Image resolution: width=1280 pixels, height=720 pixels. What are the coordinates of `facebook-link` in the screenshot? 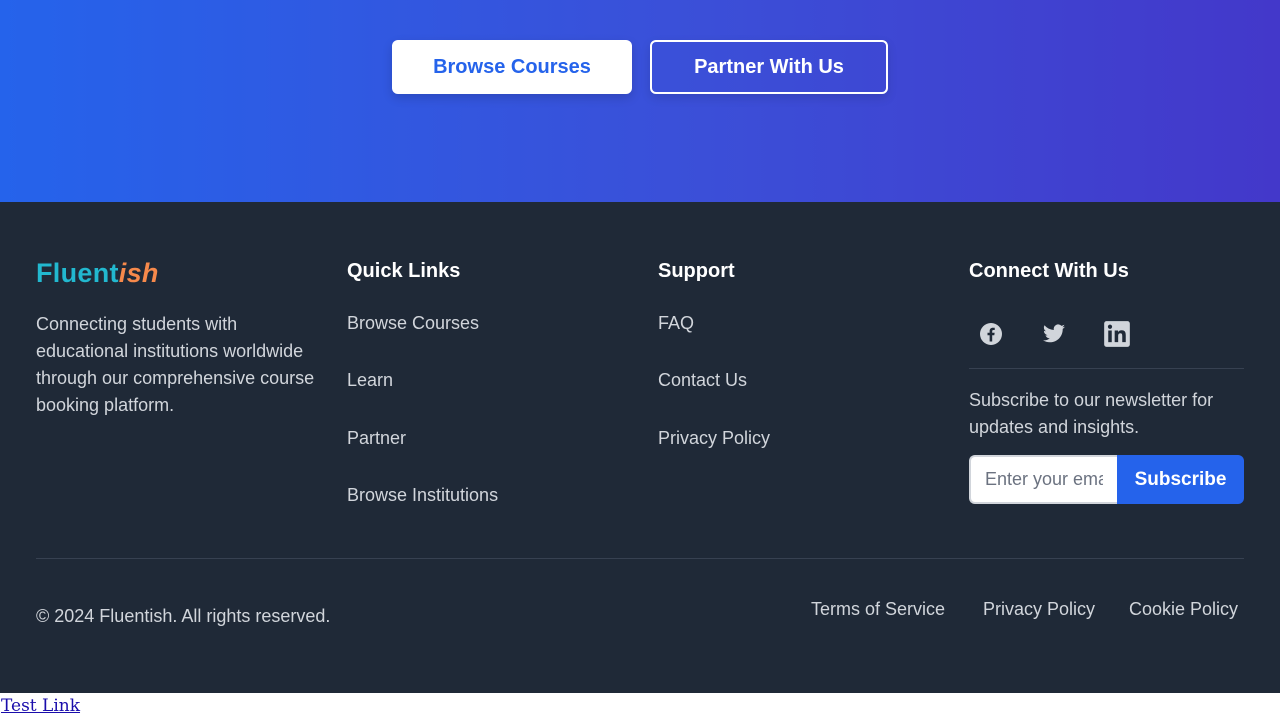 It's located at (991, 334).